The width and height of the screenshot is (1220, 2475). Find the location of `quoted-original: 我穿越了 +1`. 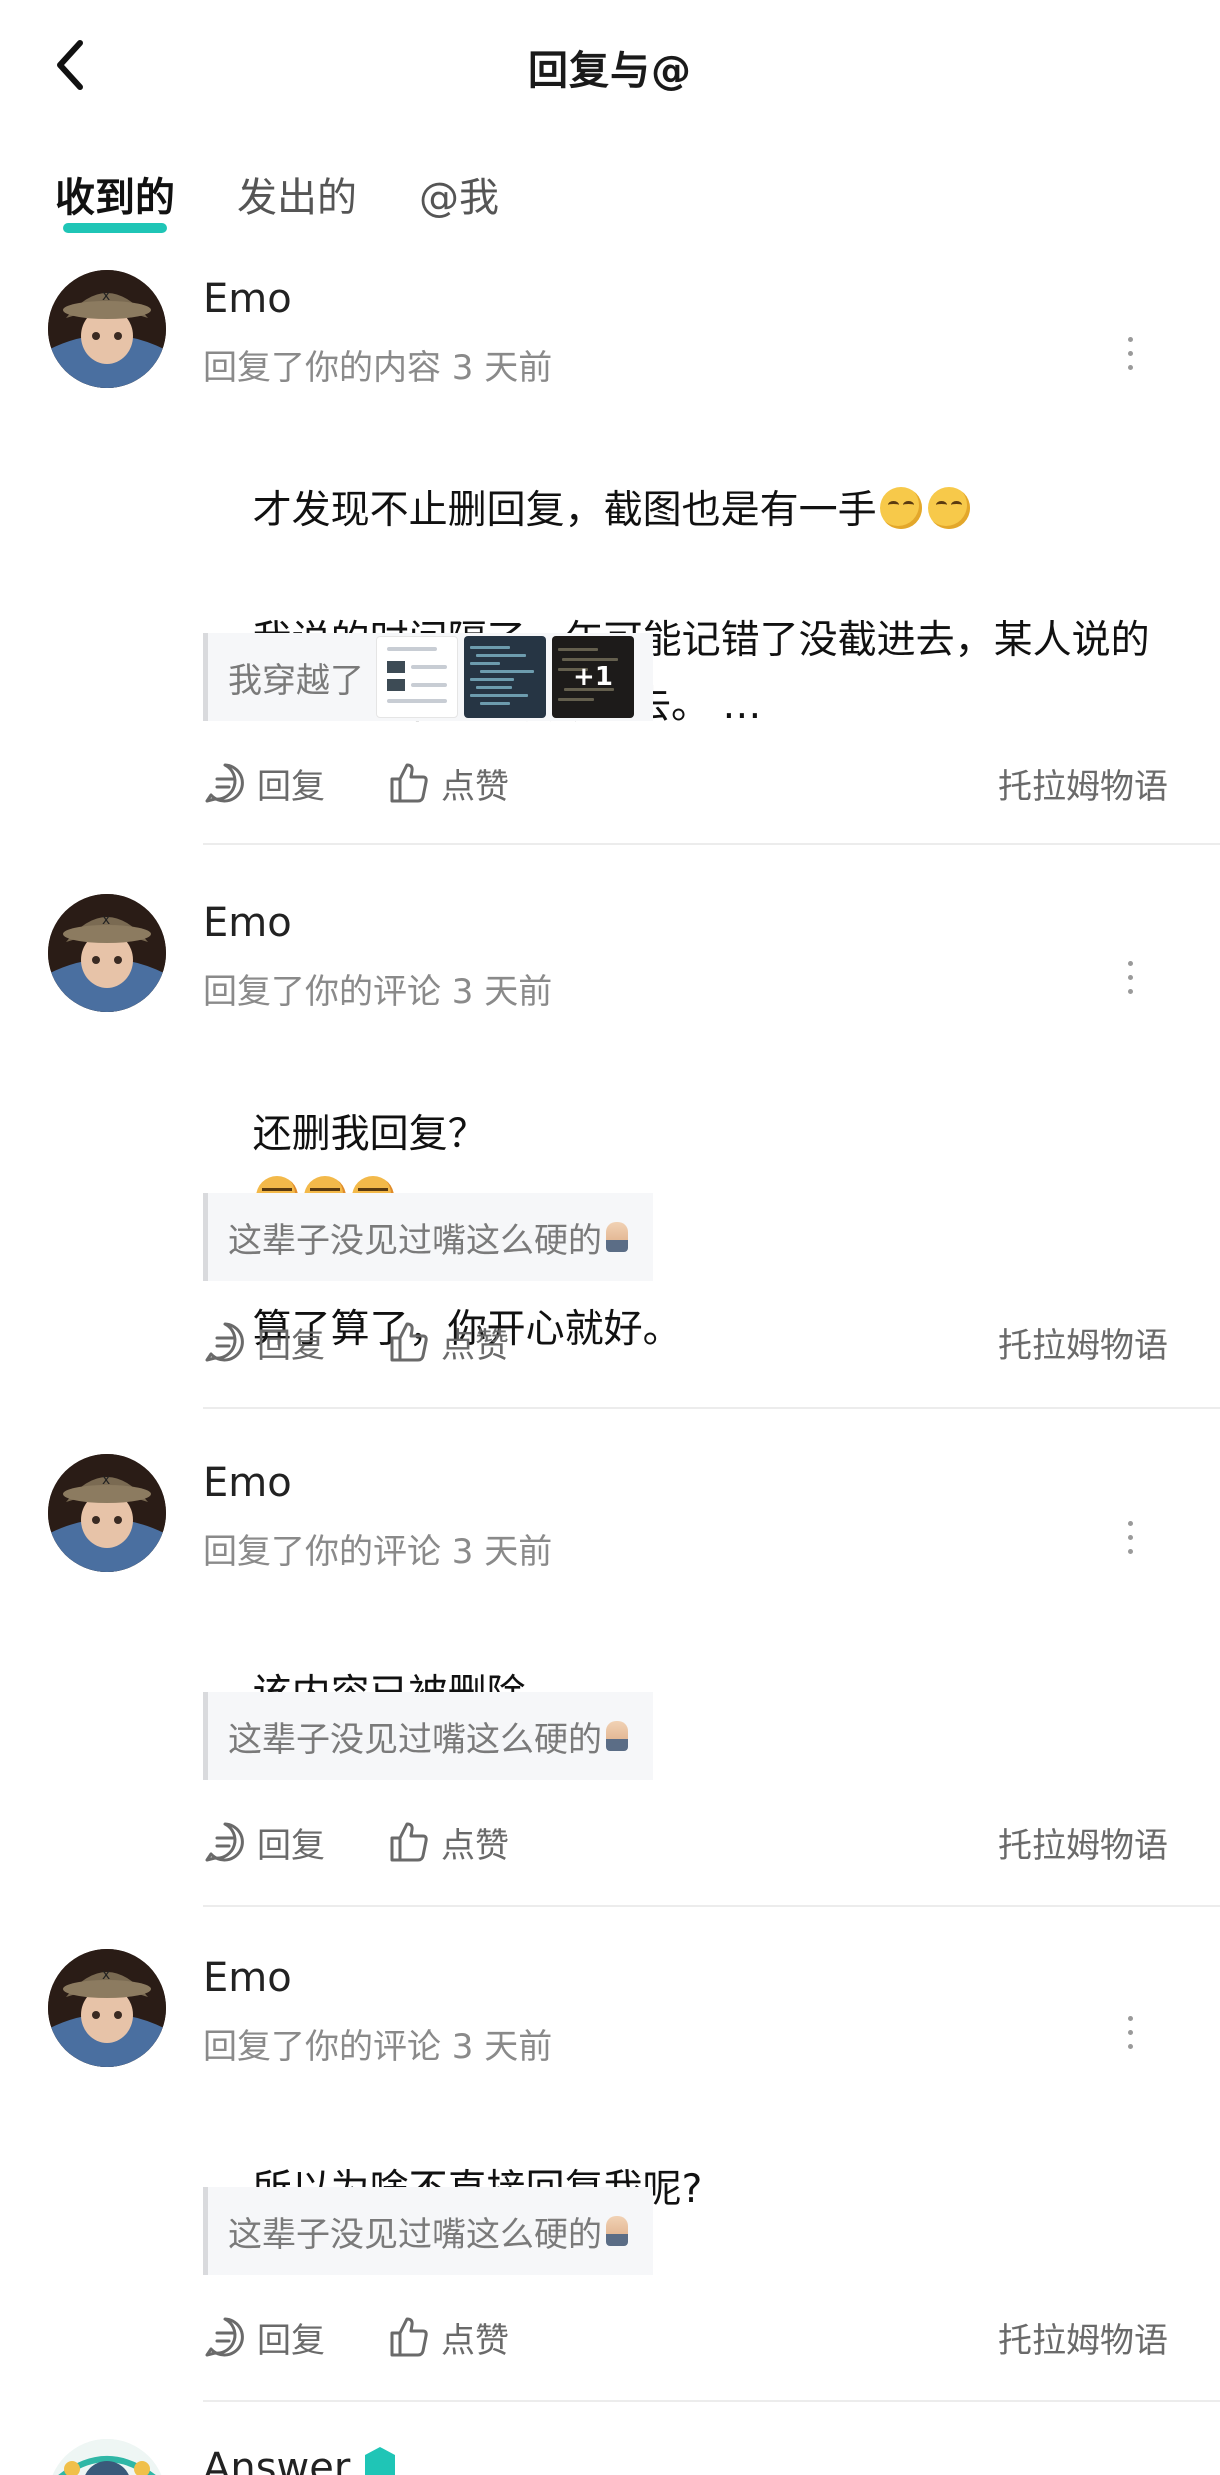

quoted-original: 我穿越了 +1 is located at coordinates (428, 677).